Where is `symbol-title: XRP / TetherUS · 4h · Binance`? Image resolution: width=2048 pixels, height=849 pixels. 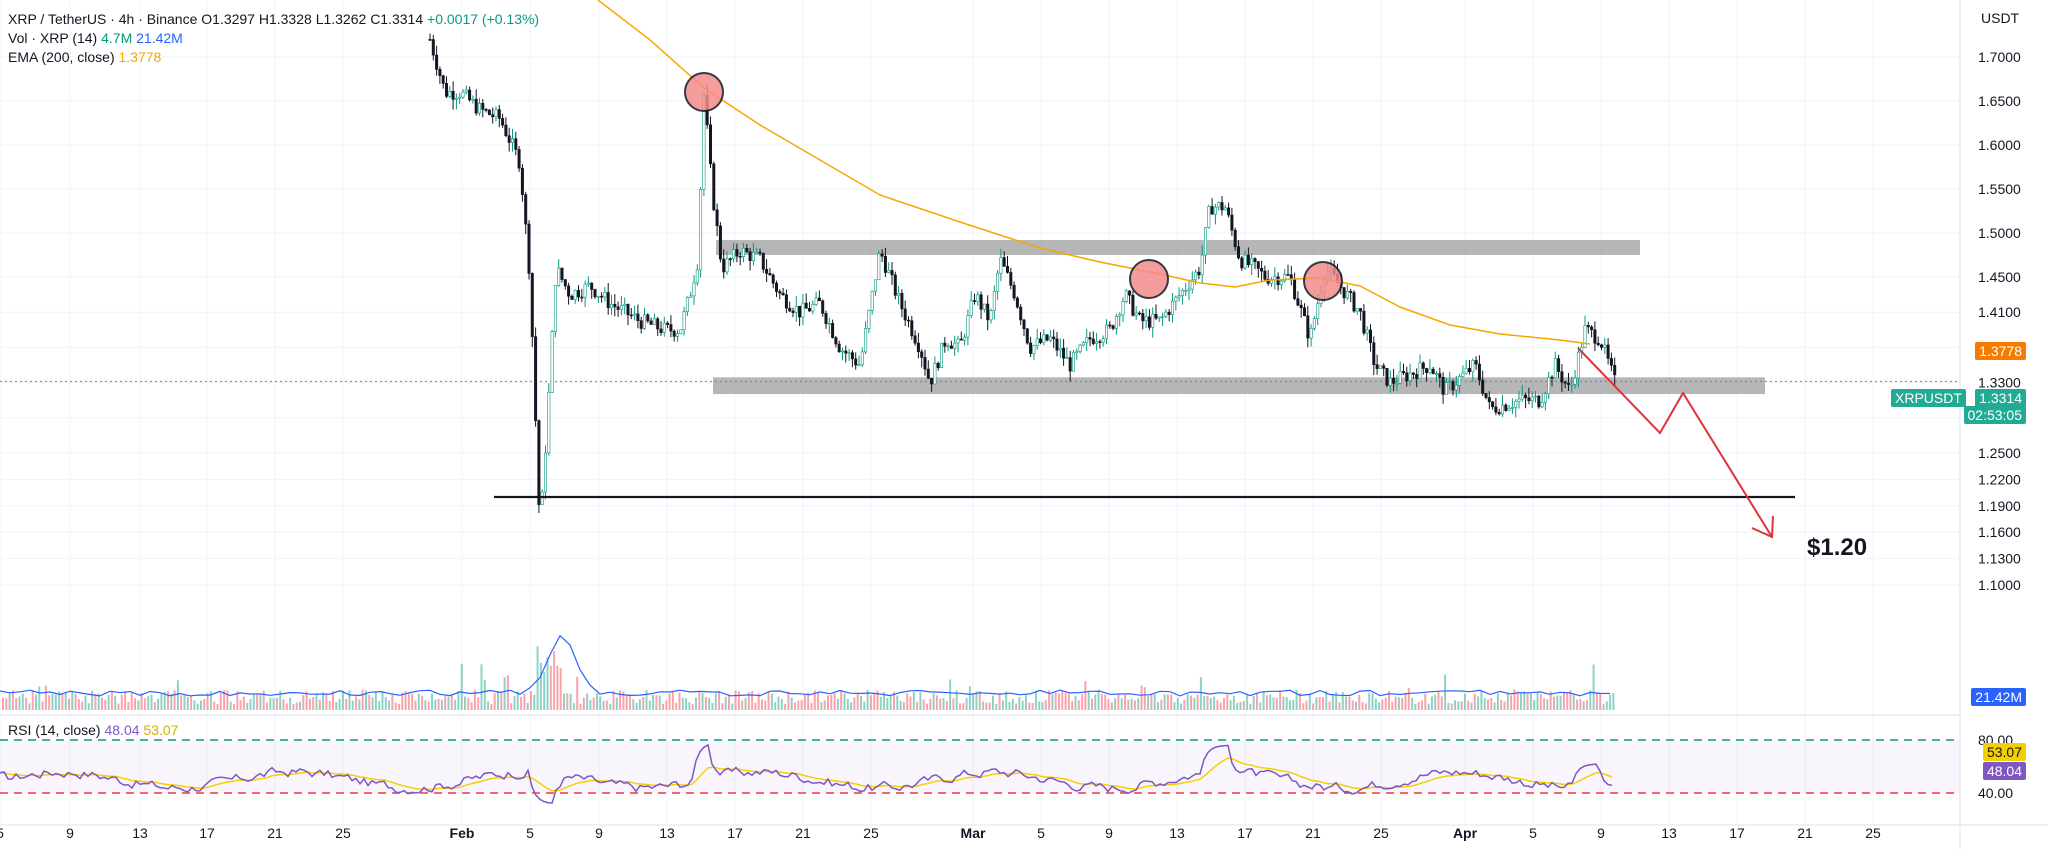 symbol-title: XRP / TetherUS · 4h · Binance is located at coordinates (103, 19).